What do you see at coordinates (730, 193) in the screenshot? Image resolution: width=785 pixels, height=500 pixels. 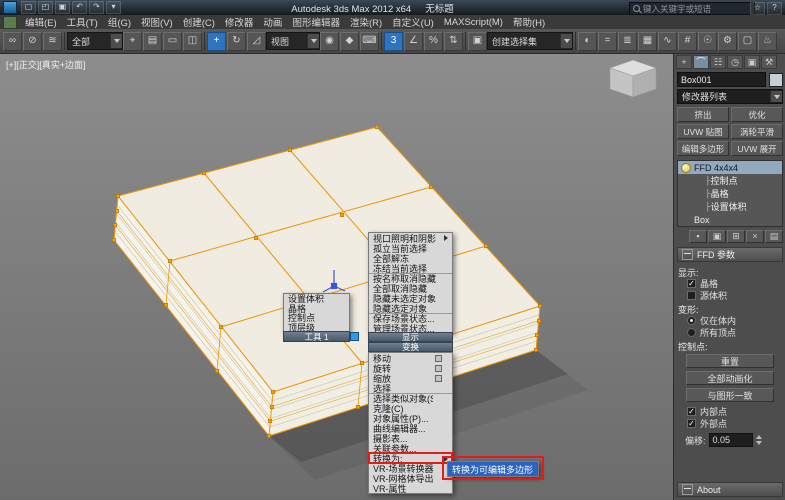 I see `modifier-stack-row: 晶格` at bounding box center [730, 193].